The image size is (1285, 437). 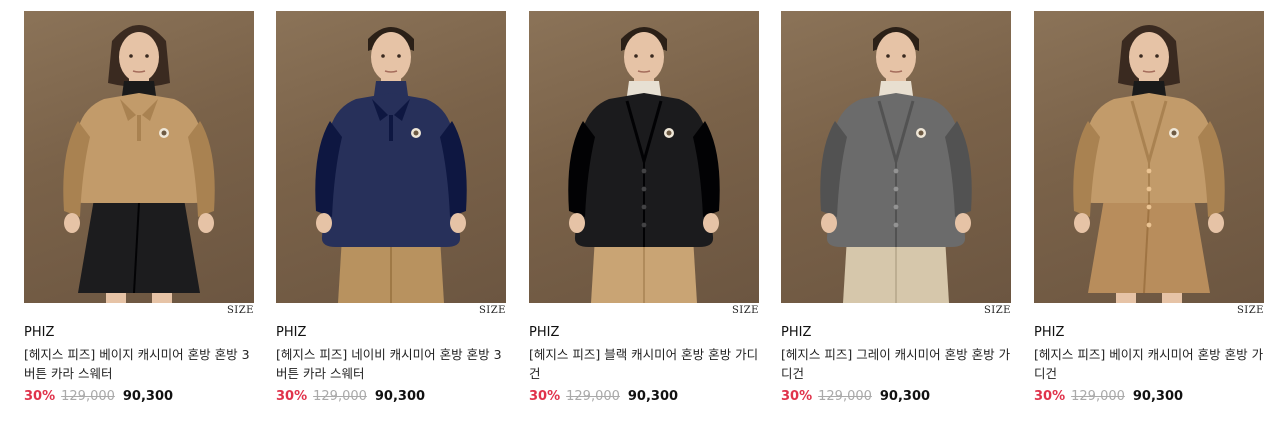 I want to click on product-title: [헤지스 피즈] 블랙 캐시미어 혼방 혼방 가디건, so click(x=644, y=364).